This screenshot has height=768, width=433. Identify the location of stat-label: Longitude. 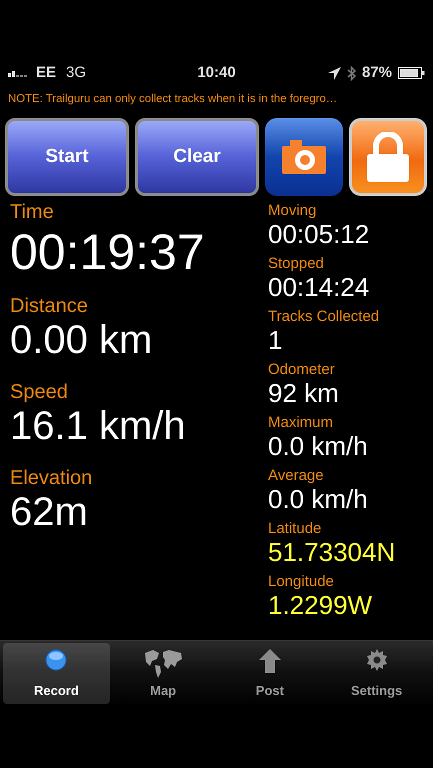
(301, 581).